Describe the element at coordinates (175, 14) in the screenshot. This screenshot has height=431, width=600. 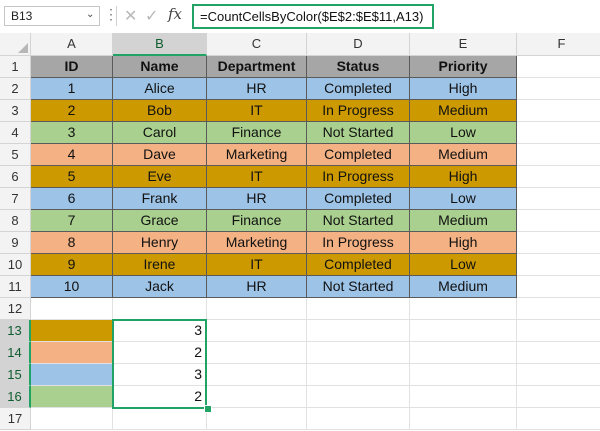
I see `insert-function-icon: fx` at that location.